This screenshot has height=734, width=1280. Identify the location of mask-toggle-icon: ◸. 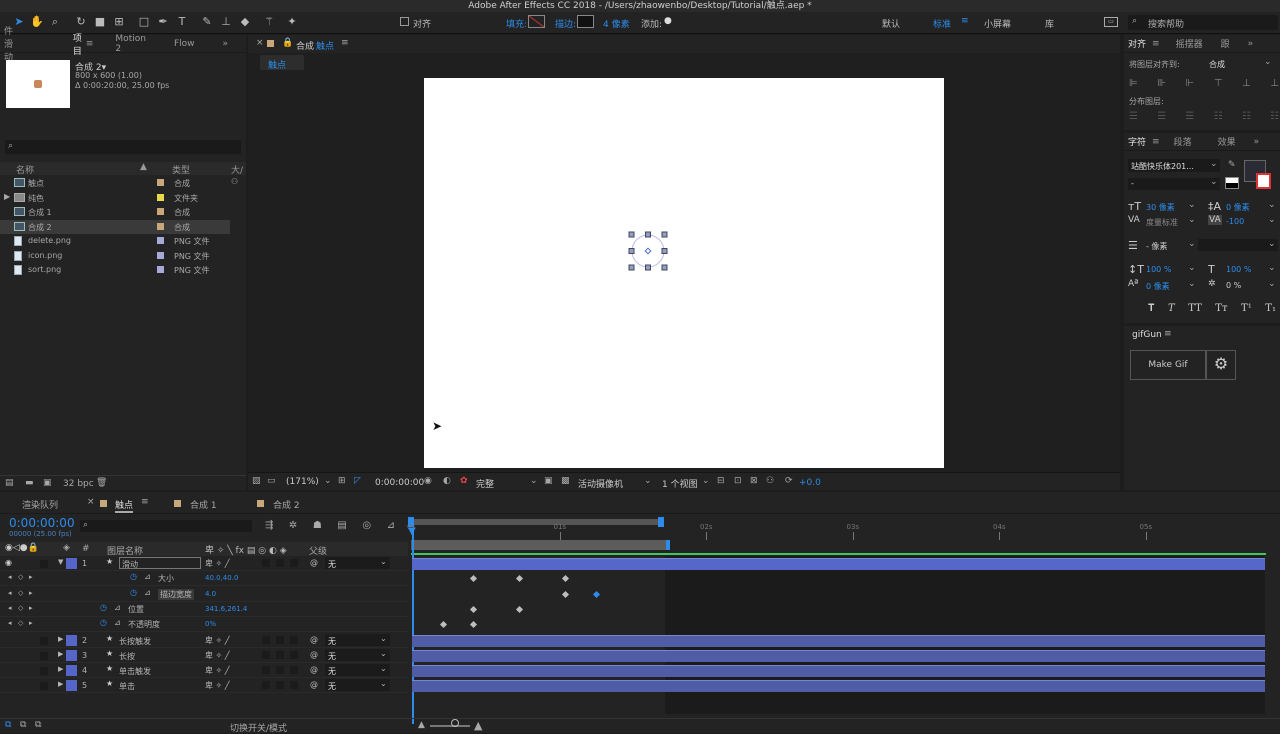
(357, 481).